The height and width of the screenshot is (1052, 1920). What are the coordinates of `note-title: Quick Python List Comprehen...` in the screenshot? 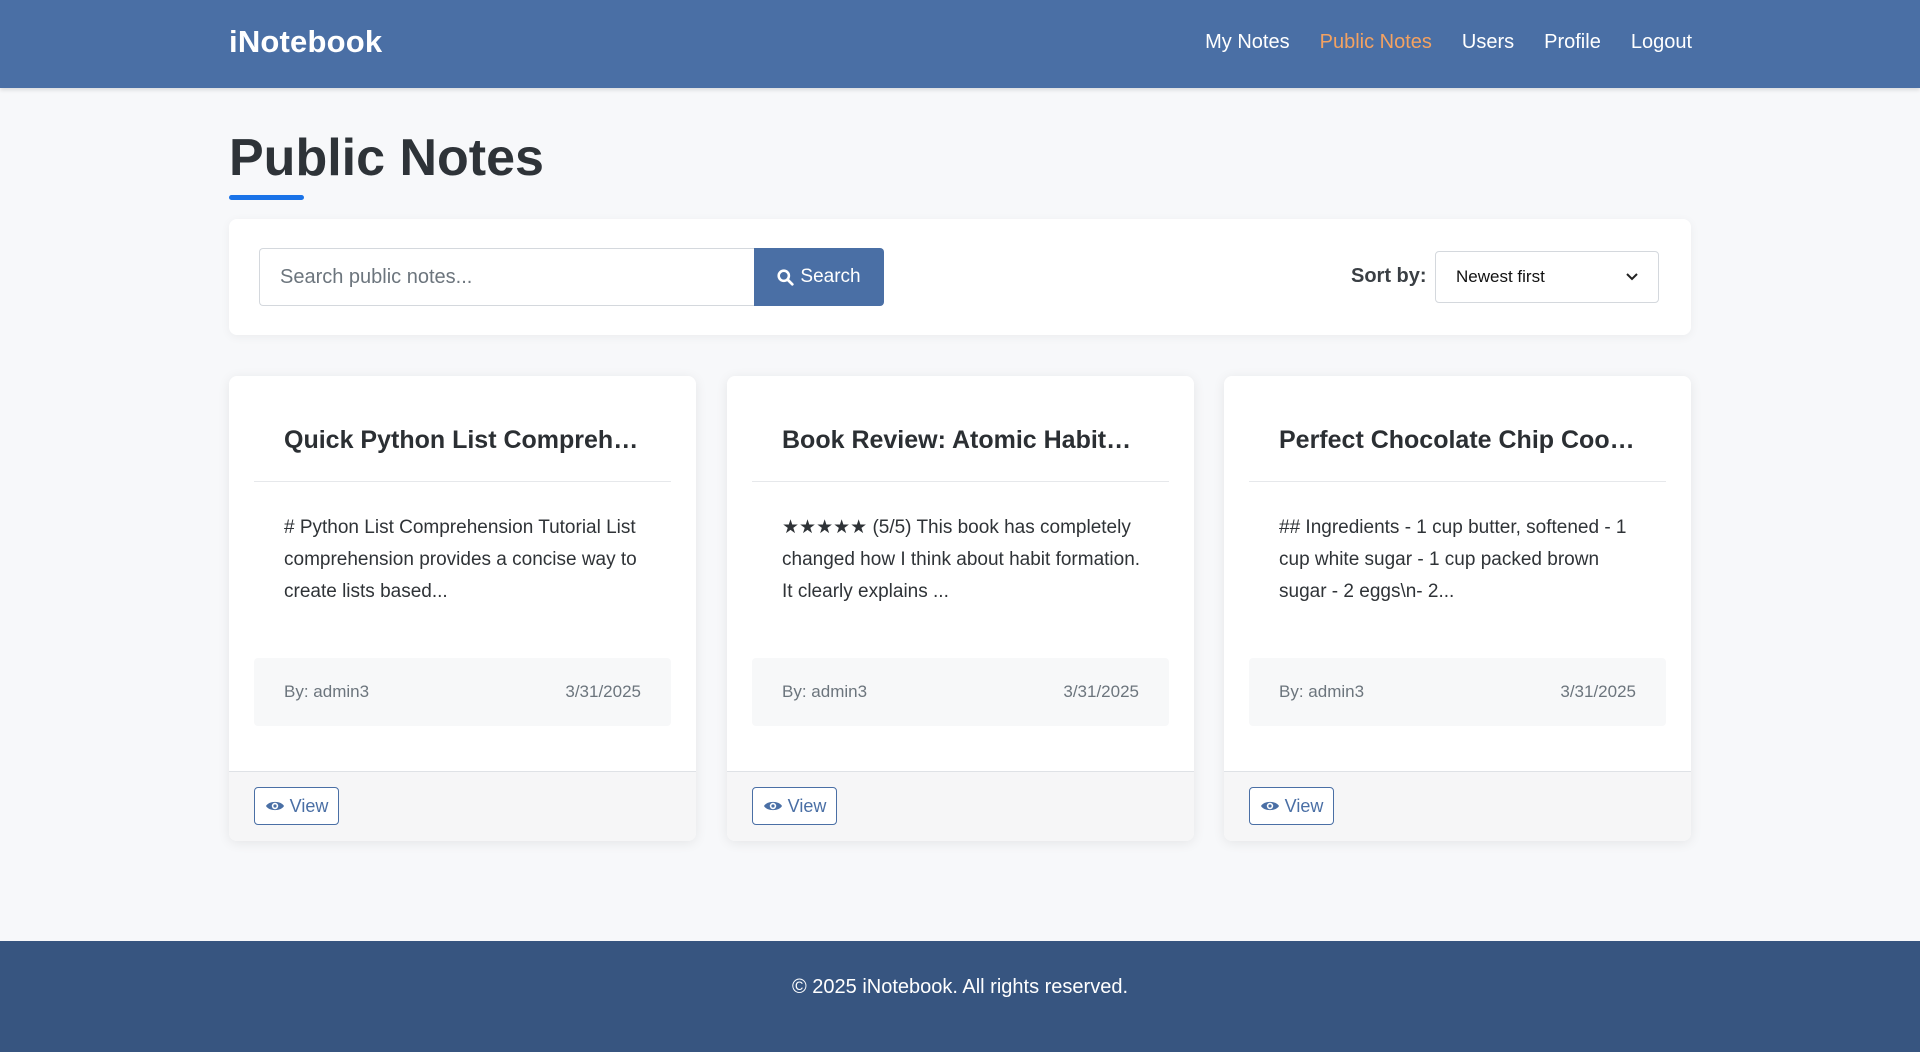 It's located at (464, 440).